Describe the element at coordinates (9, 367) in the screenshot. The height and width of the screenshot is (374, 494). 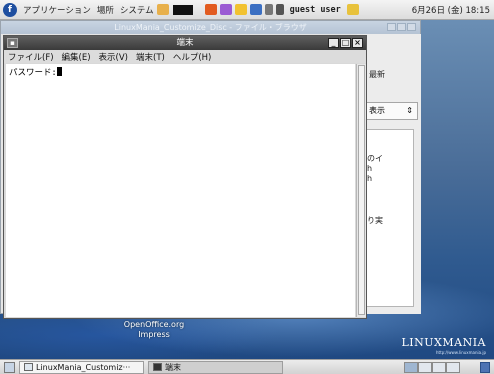
I see `show-desktop-icon` at that location.